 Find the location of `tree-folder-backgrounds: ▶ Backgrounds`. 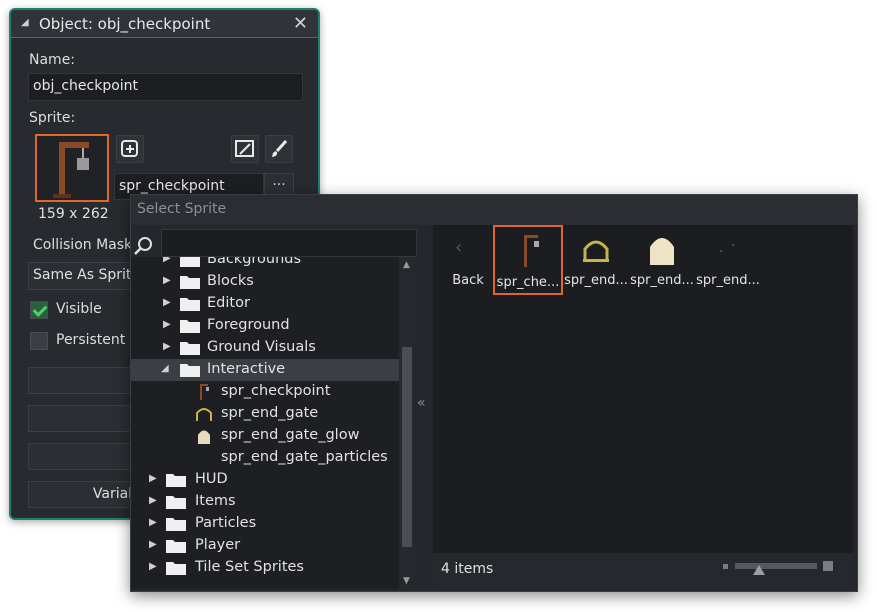

tree-folder-backgrounds: ▶ Backgrounds is located at coordinates (265, 264).